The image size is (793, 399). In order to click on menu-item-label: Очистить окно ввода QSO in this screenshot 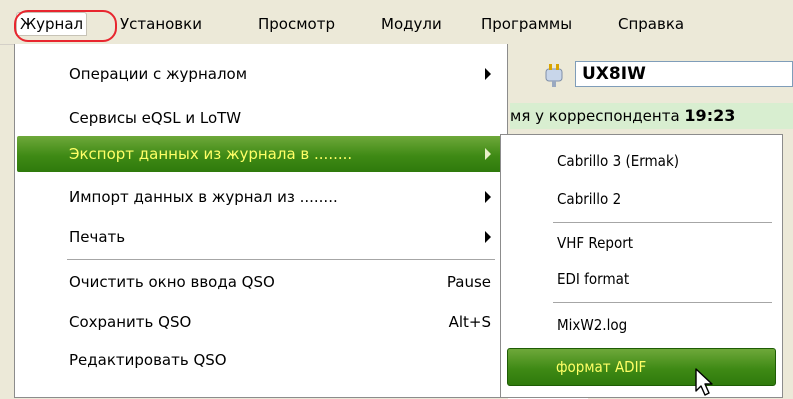, I will do `click(172, 282)`.